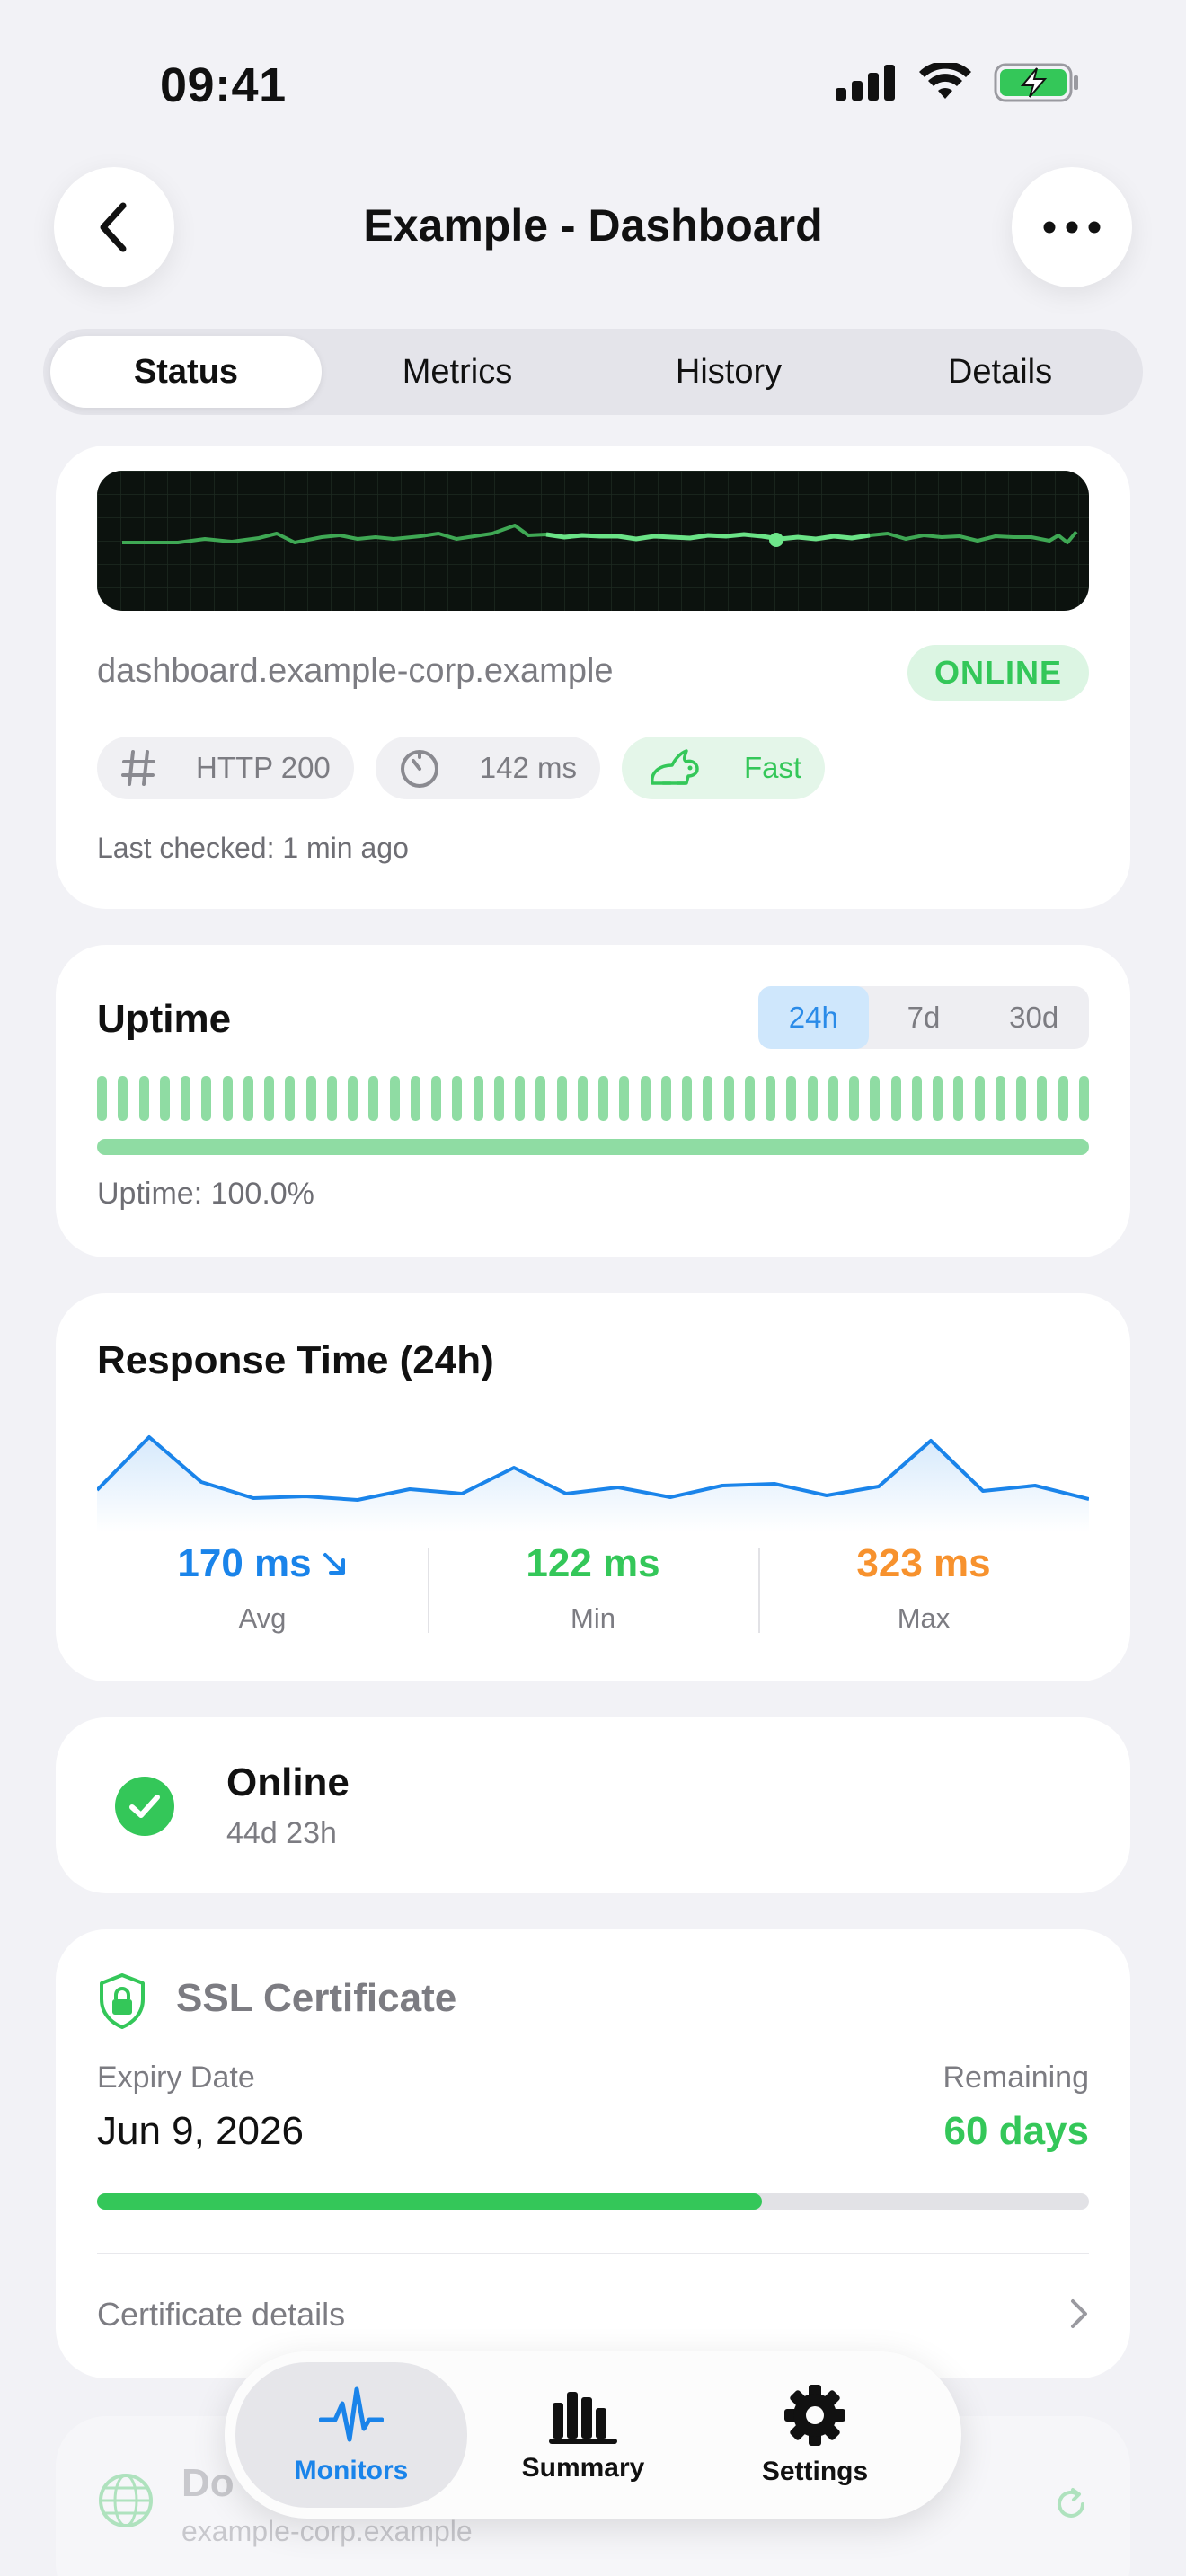  What do you see at coordinates (728, 372) in the screenshot?
I see `tab-history: History` at bounding box center [728, 372].